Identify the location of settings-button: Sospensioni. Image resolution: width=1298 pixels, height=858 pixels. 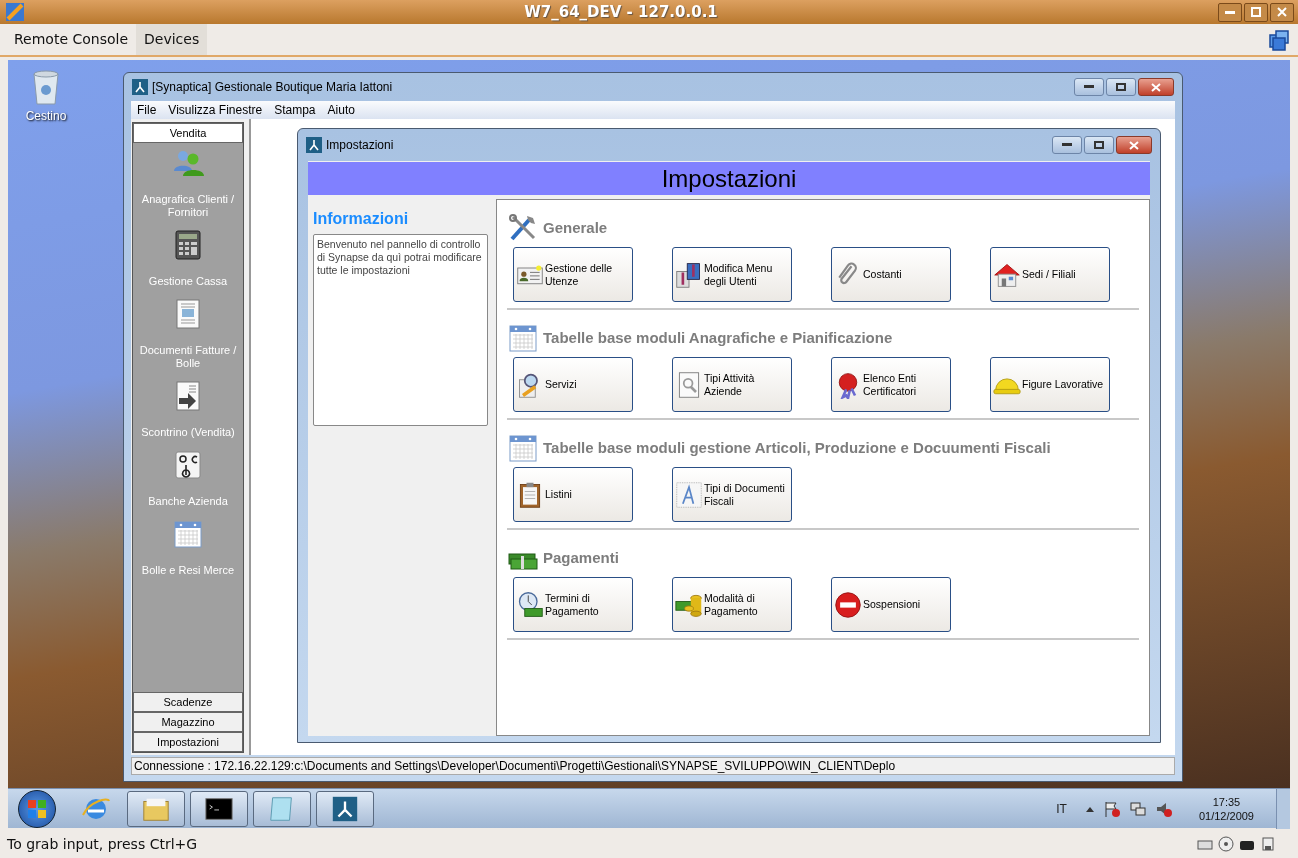
(891, 604).